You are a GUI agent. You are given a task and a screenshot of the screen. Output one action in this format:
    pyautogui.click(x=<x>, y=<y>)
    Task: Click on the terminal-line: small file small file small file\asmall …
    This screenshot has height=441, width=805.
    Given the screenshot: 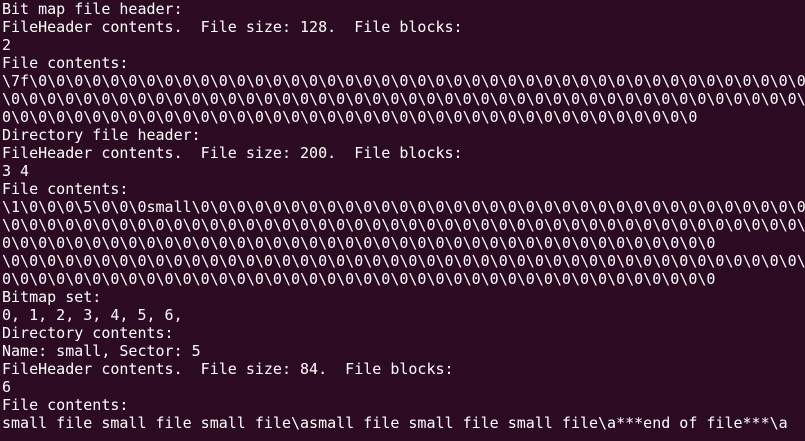 What is the action you would take?
    pyautogui.click(x=395, y=423)
    